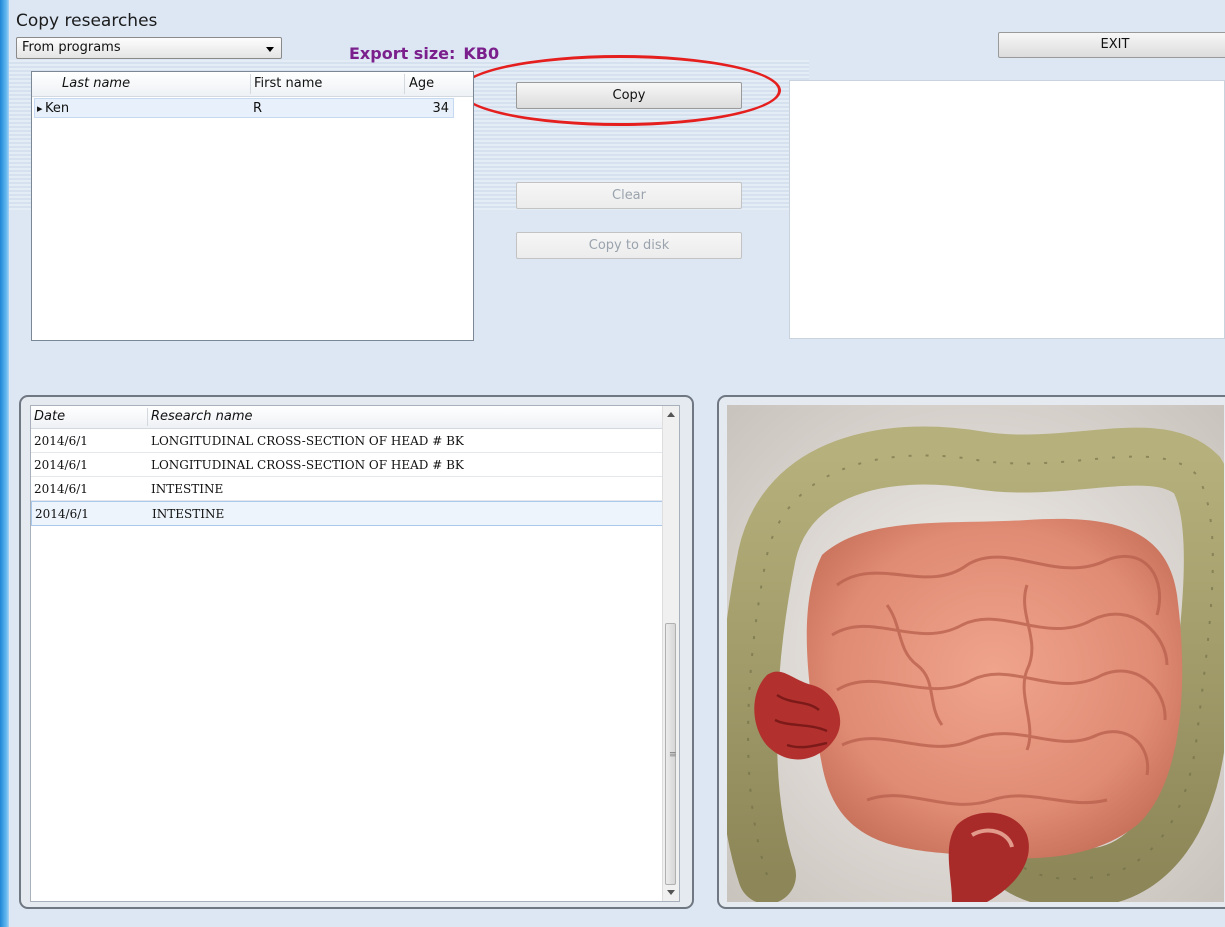 This screenshot has width=1225, height=927. I want to click on exit-button: EXIT, so click(1111, 45).